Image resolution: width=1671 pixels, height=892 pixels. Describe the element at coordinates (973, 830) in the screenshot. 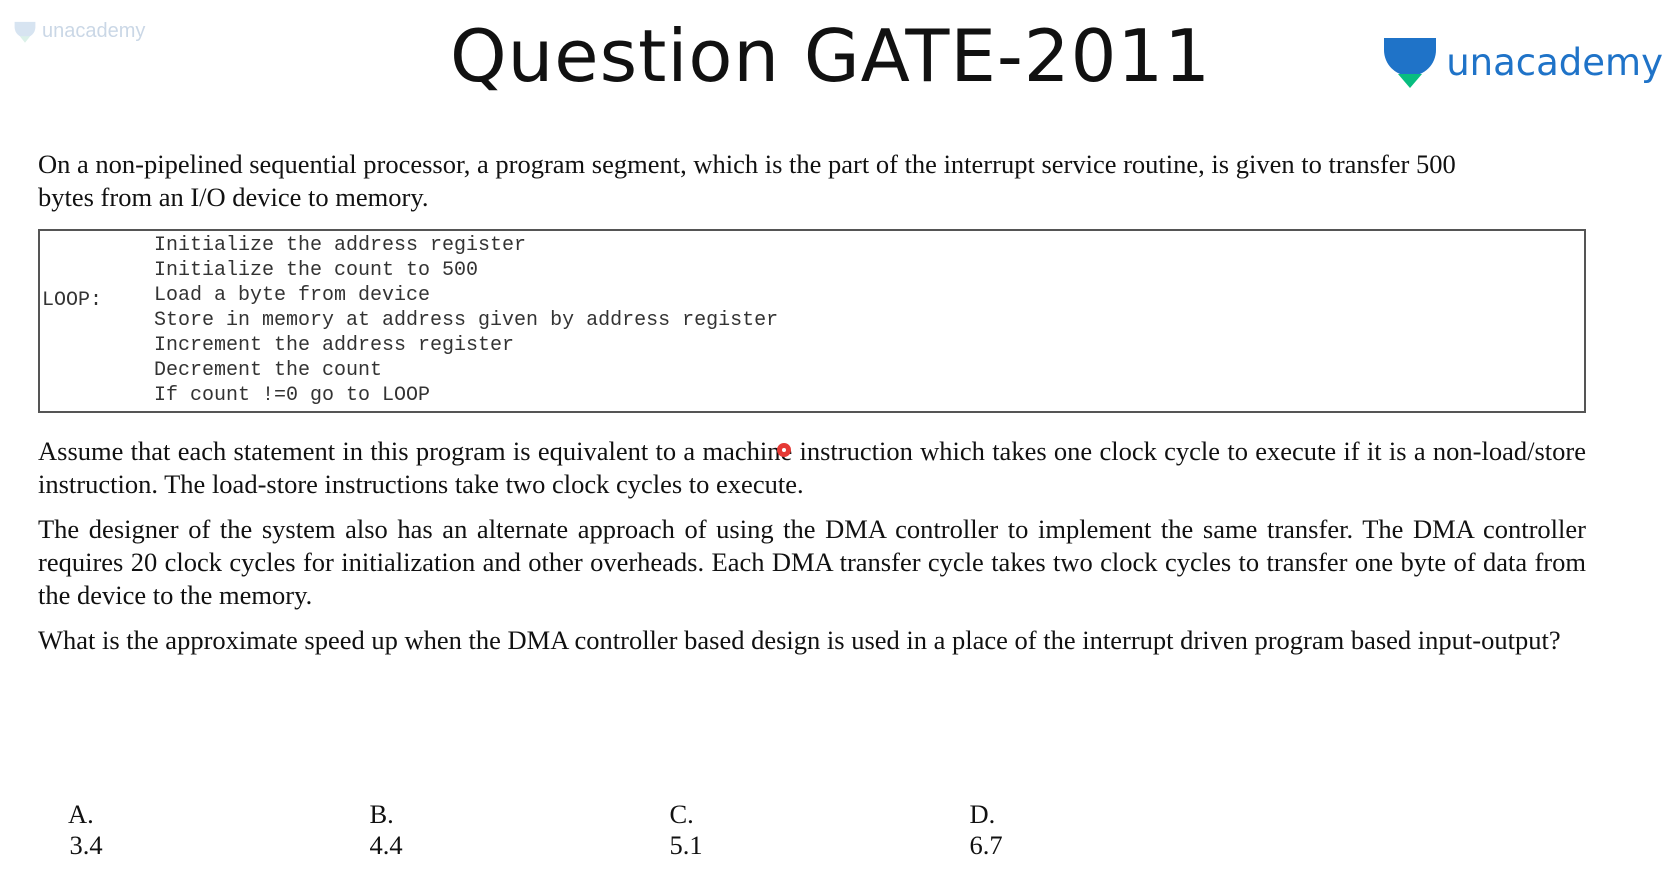

I see `option-d: D. 6.7` at that location.